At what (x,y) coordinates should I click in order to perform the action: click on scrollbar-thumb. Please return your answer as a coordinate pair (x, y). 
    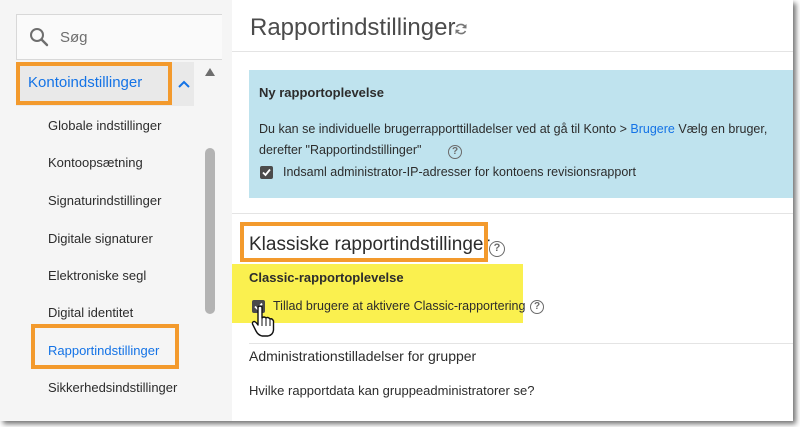
    Looking at the image, I should click on (210, 231).